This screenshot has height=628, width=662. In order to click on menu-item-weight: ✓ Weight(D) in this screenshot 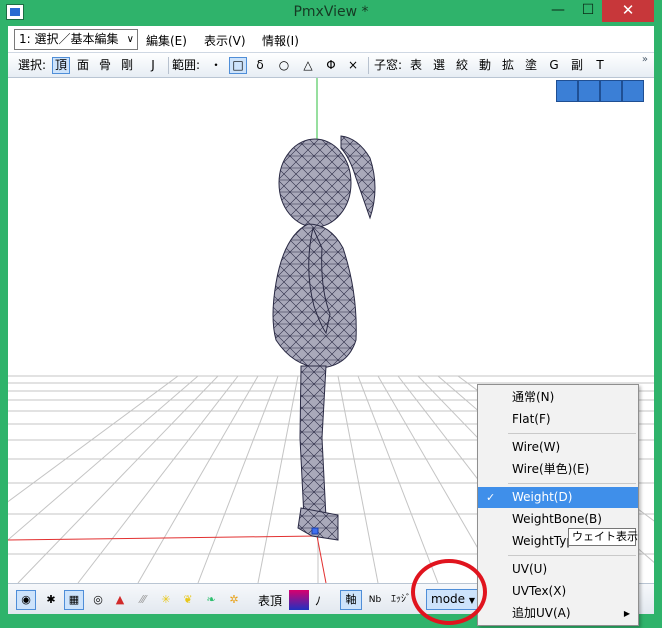, I will do `click(558, 497)`.